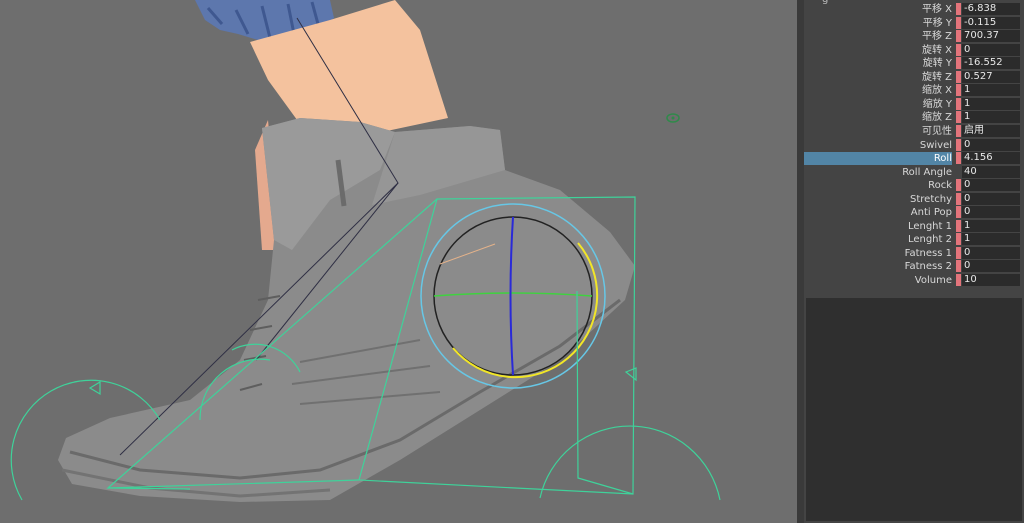 The height and width of the screenshot is (523, 1024). I want to click on attribute-row: Roll 4.156, so click(914, 159).